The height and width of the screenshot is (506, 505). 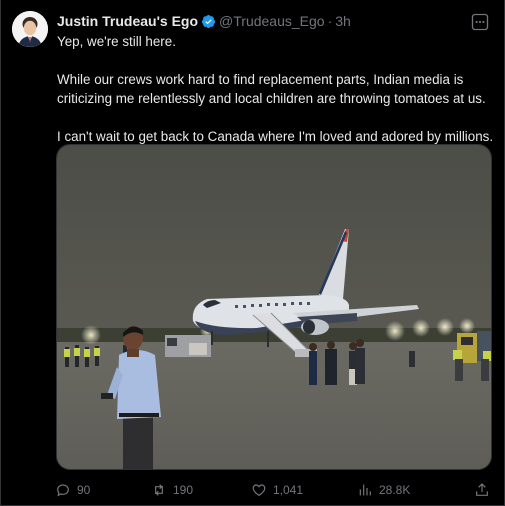 What do you see at coordinates (116, 41) in the screenshot?
I see `tweet-paragraph: Yep, we're still here.` at bounding box center [116, 41].